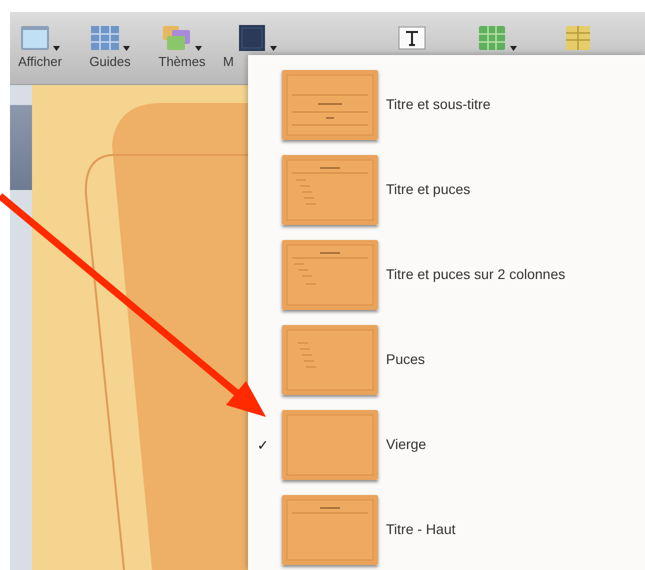  I want to click on columns-icon, so click(578, 38).